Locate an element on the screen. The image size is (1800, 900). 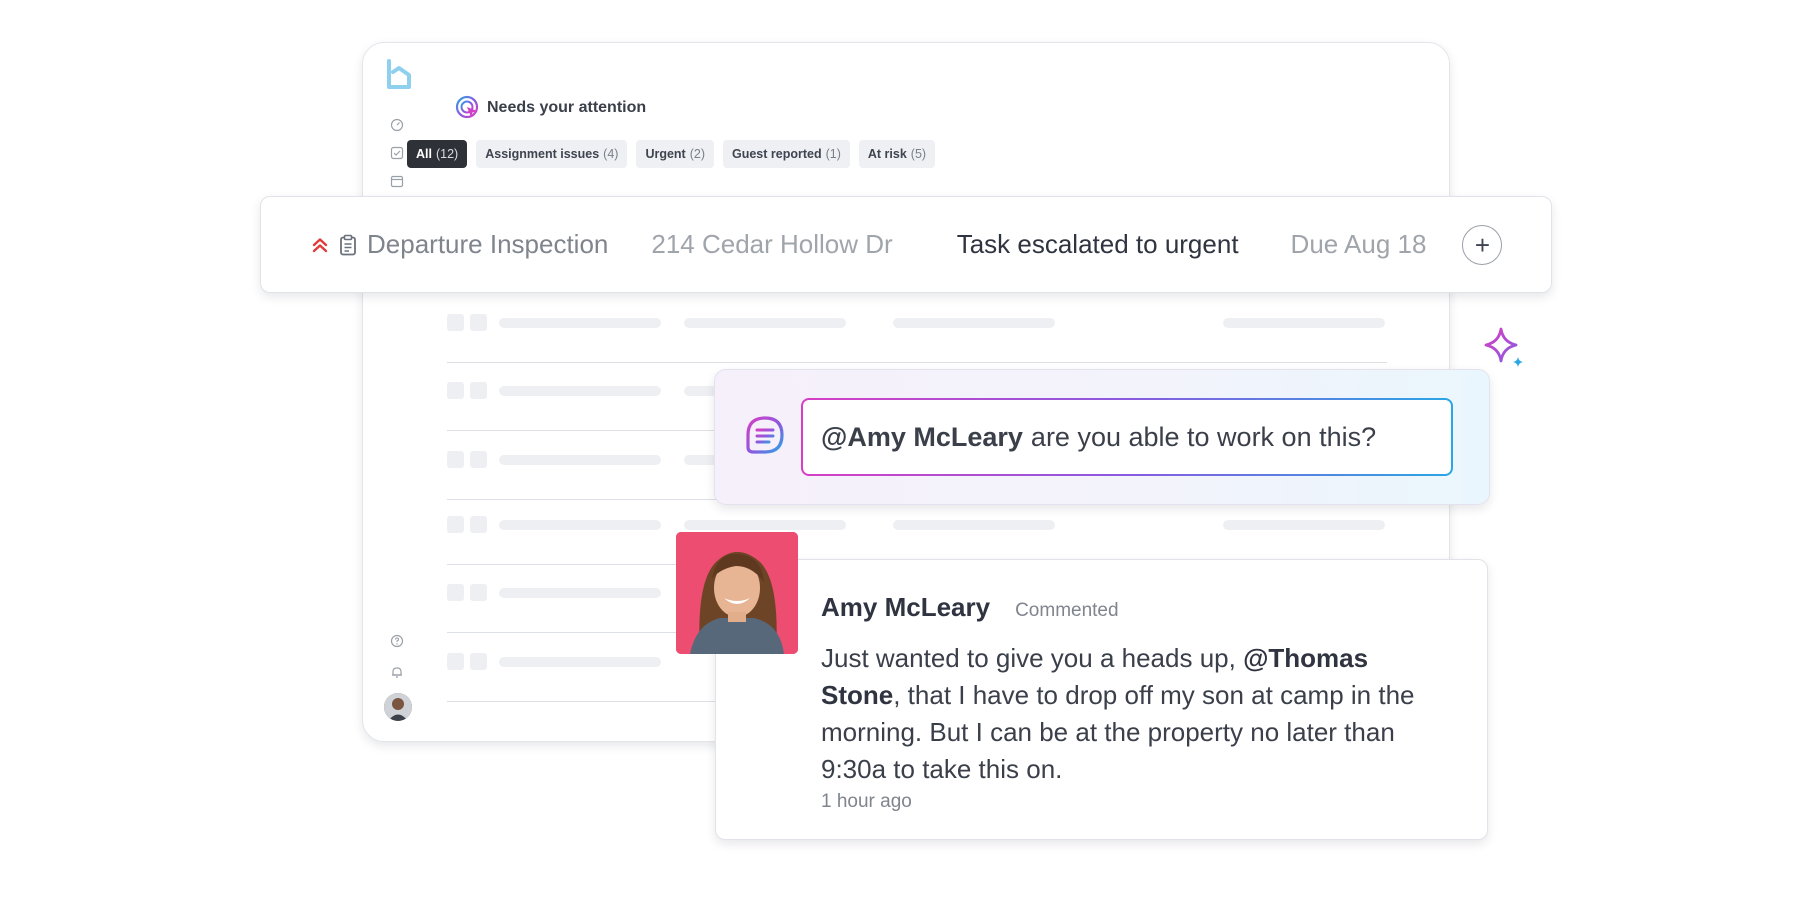
calendar-icon is located at coordinates (397, 181).